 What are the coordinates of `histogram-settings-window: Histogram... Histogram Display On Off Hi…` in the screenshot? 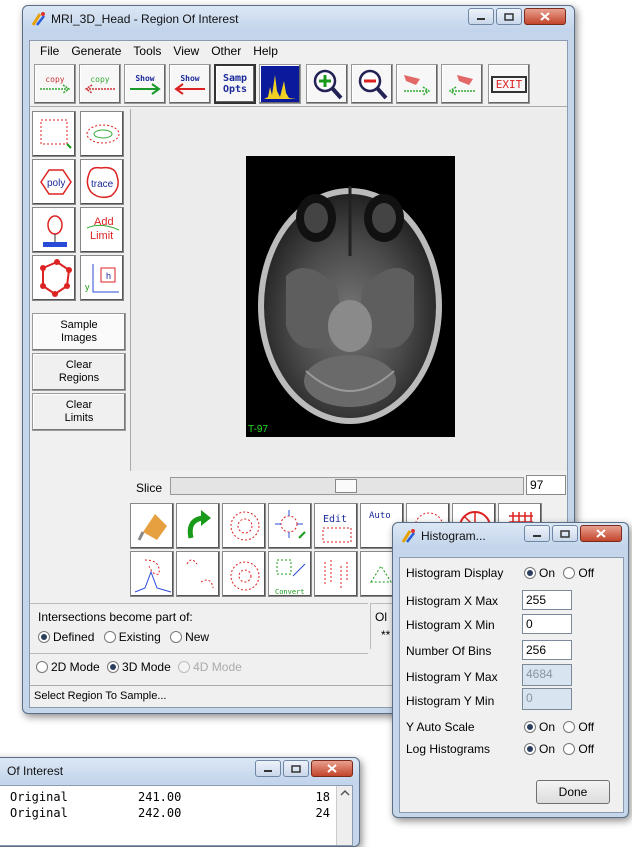 It's located at (510, 670).